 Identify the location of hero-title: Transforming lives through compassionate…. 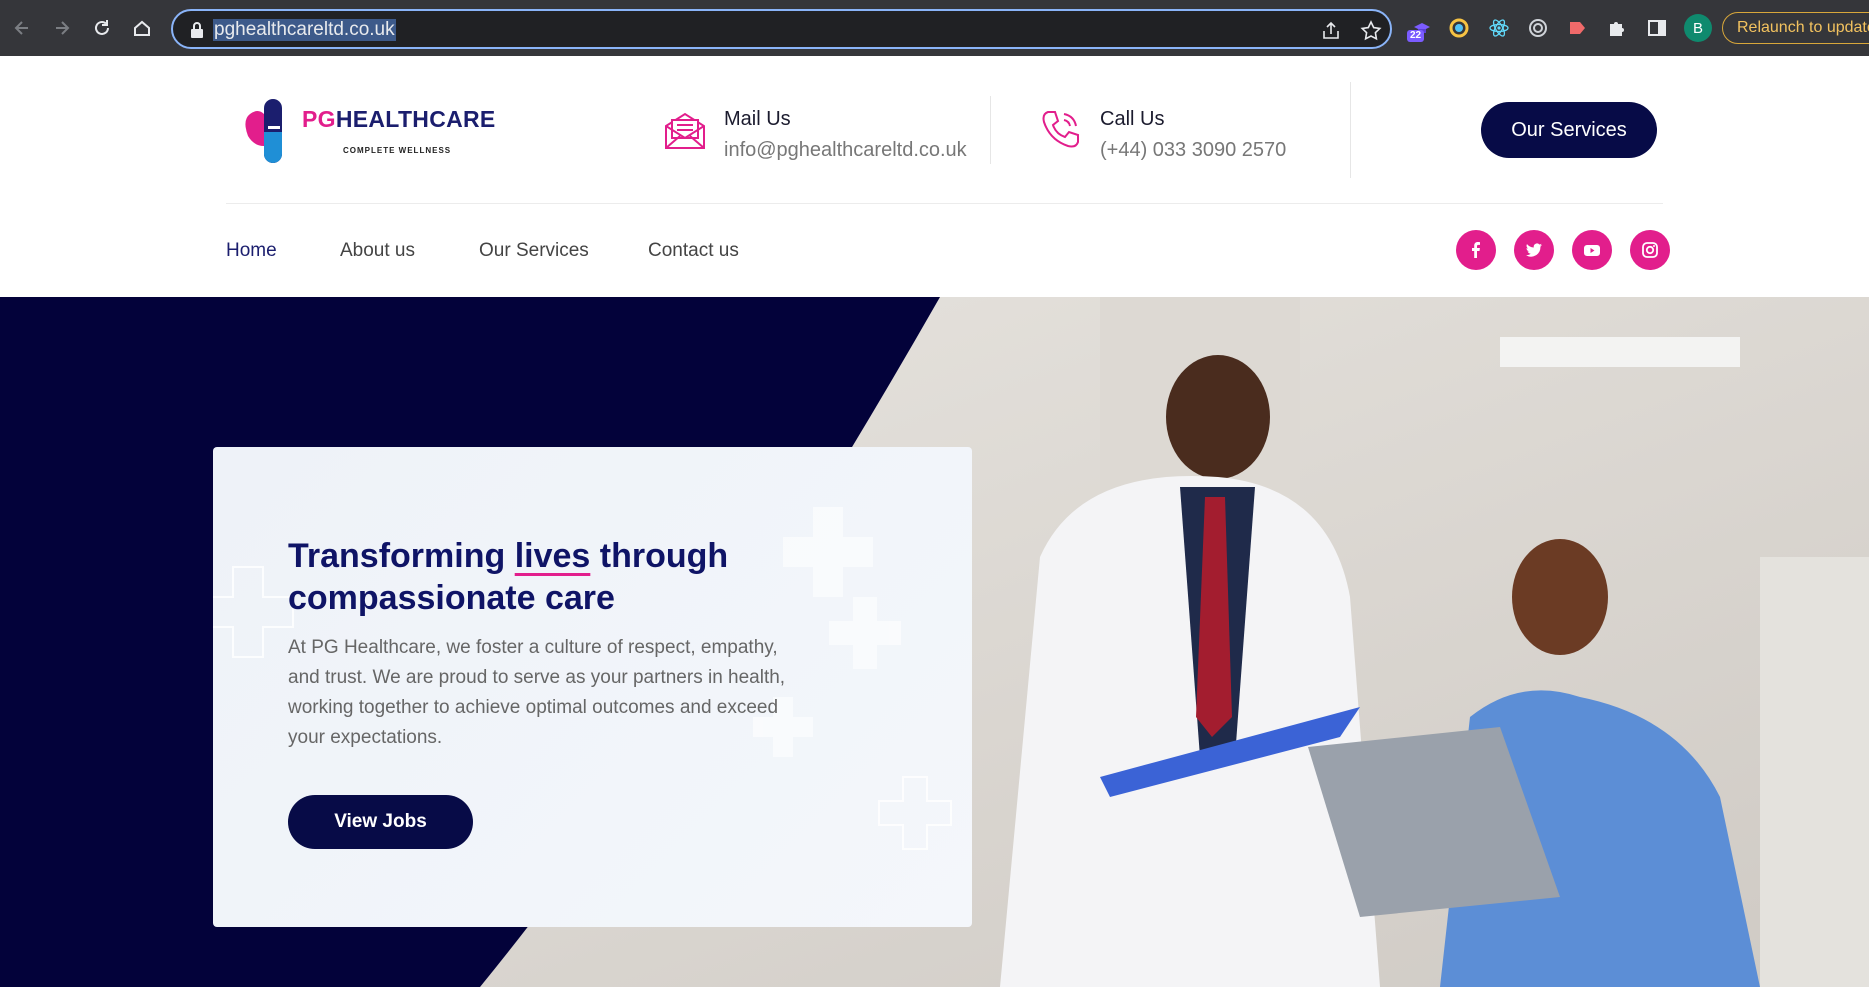
(548, 577).